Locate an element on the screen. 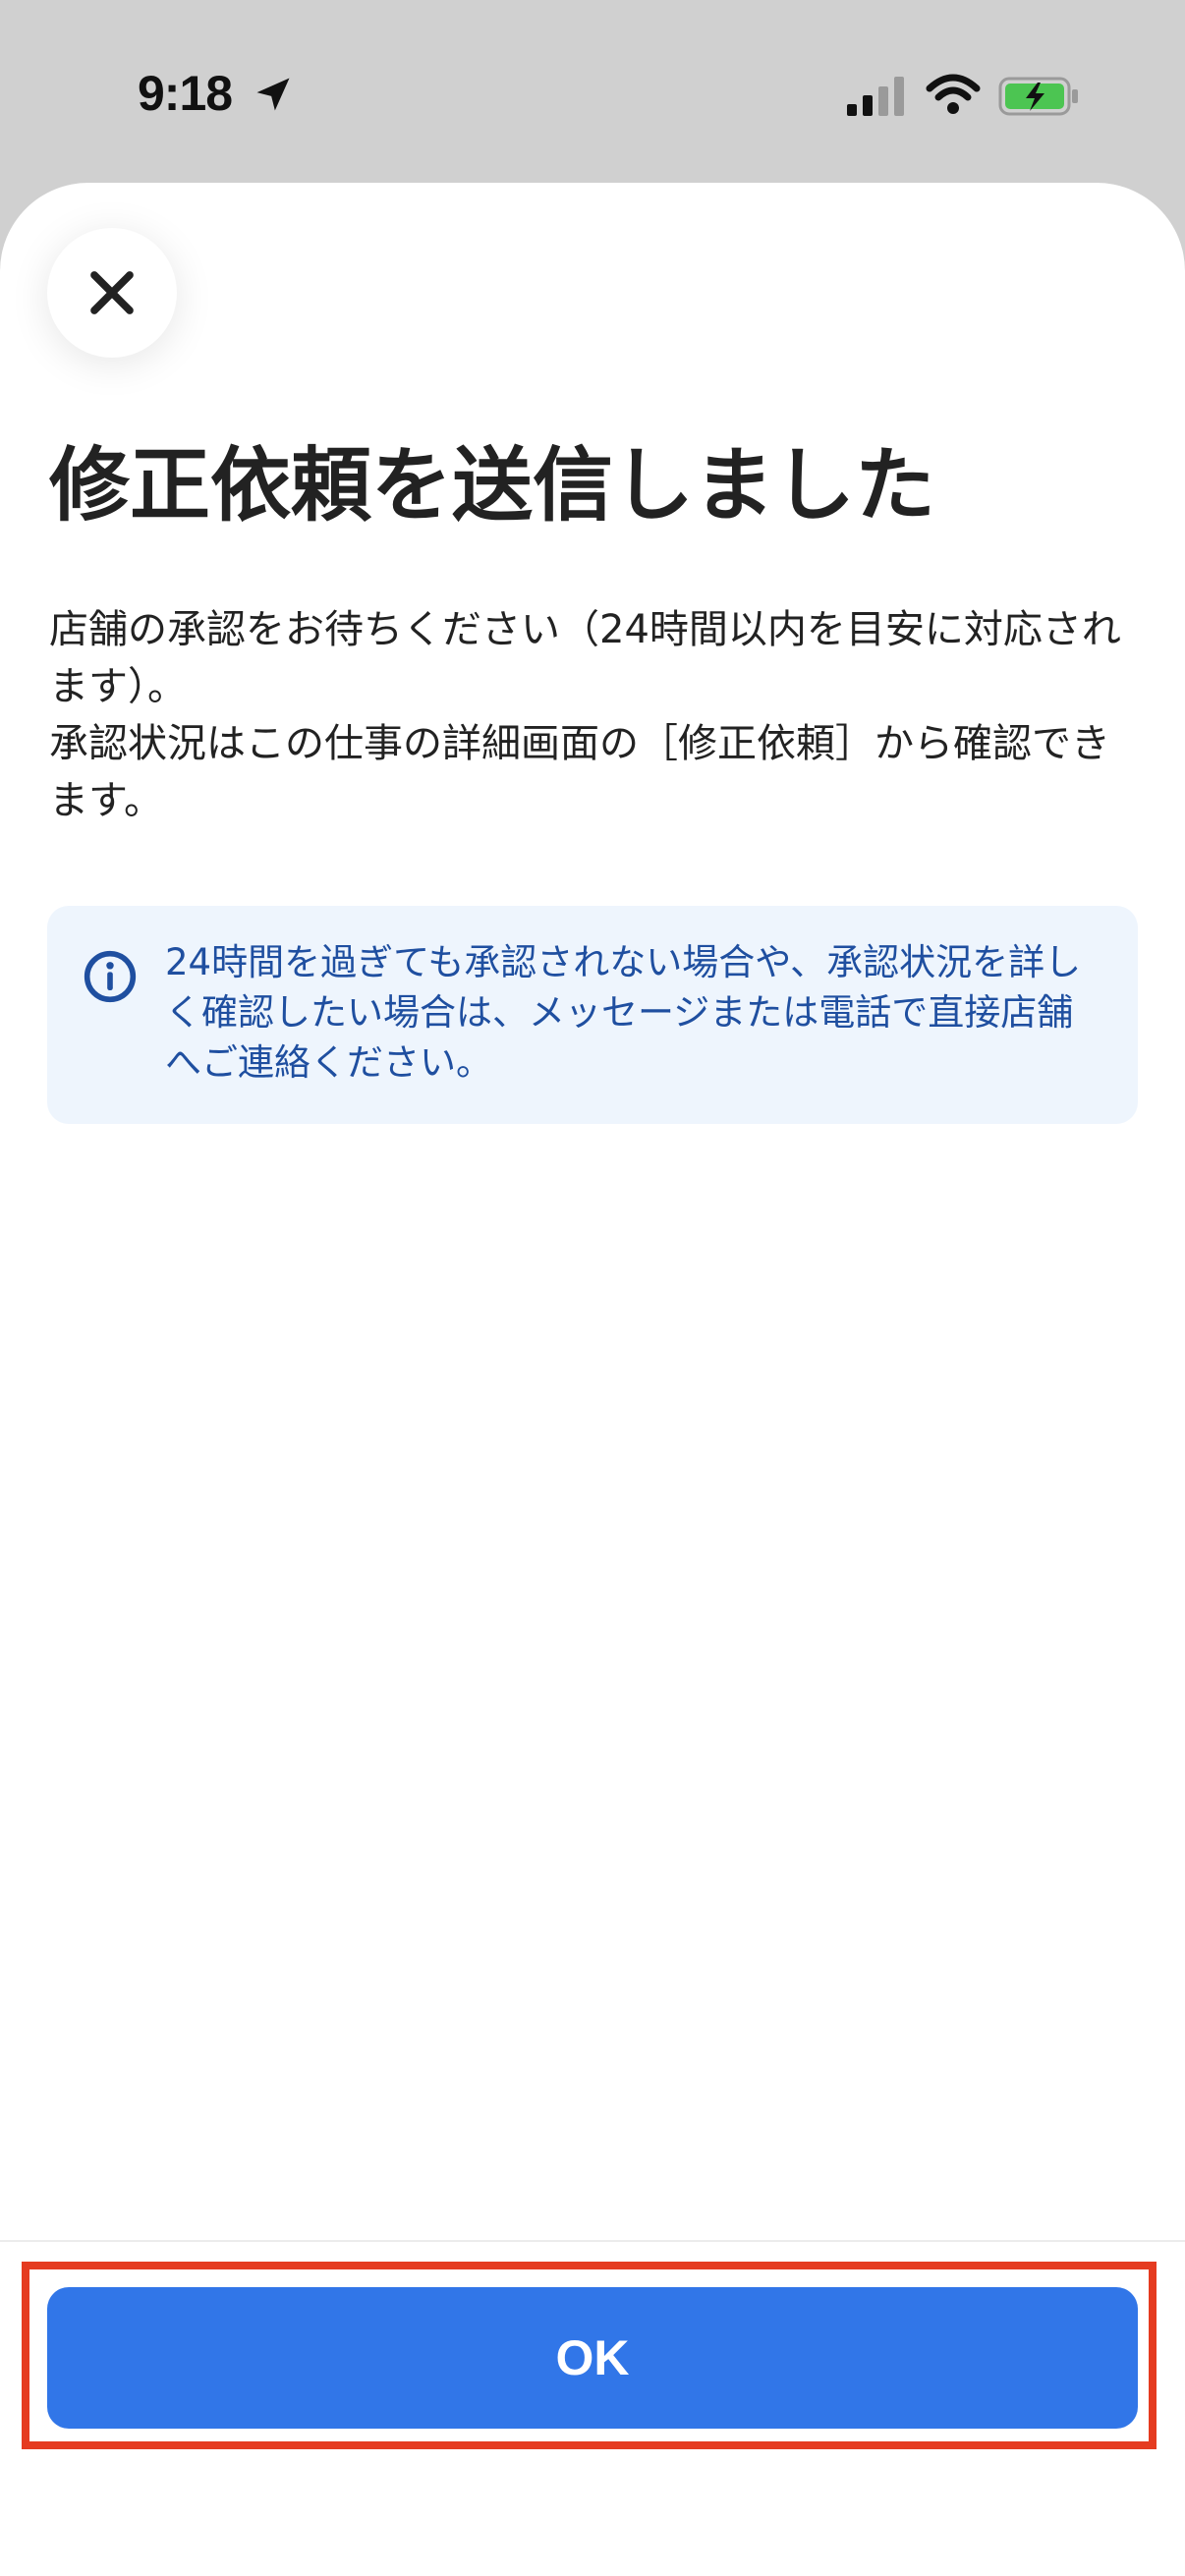 The width and height of the screenshot is (1185, 2576). ok-button: OK is located at coordinates (592, 2358).